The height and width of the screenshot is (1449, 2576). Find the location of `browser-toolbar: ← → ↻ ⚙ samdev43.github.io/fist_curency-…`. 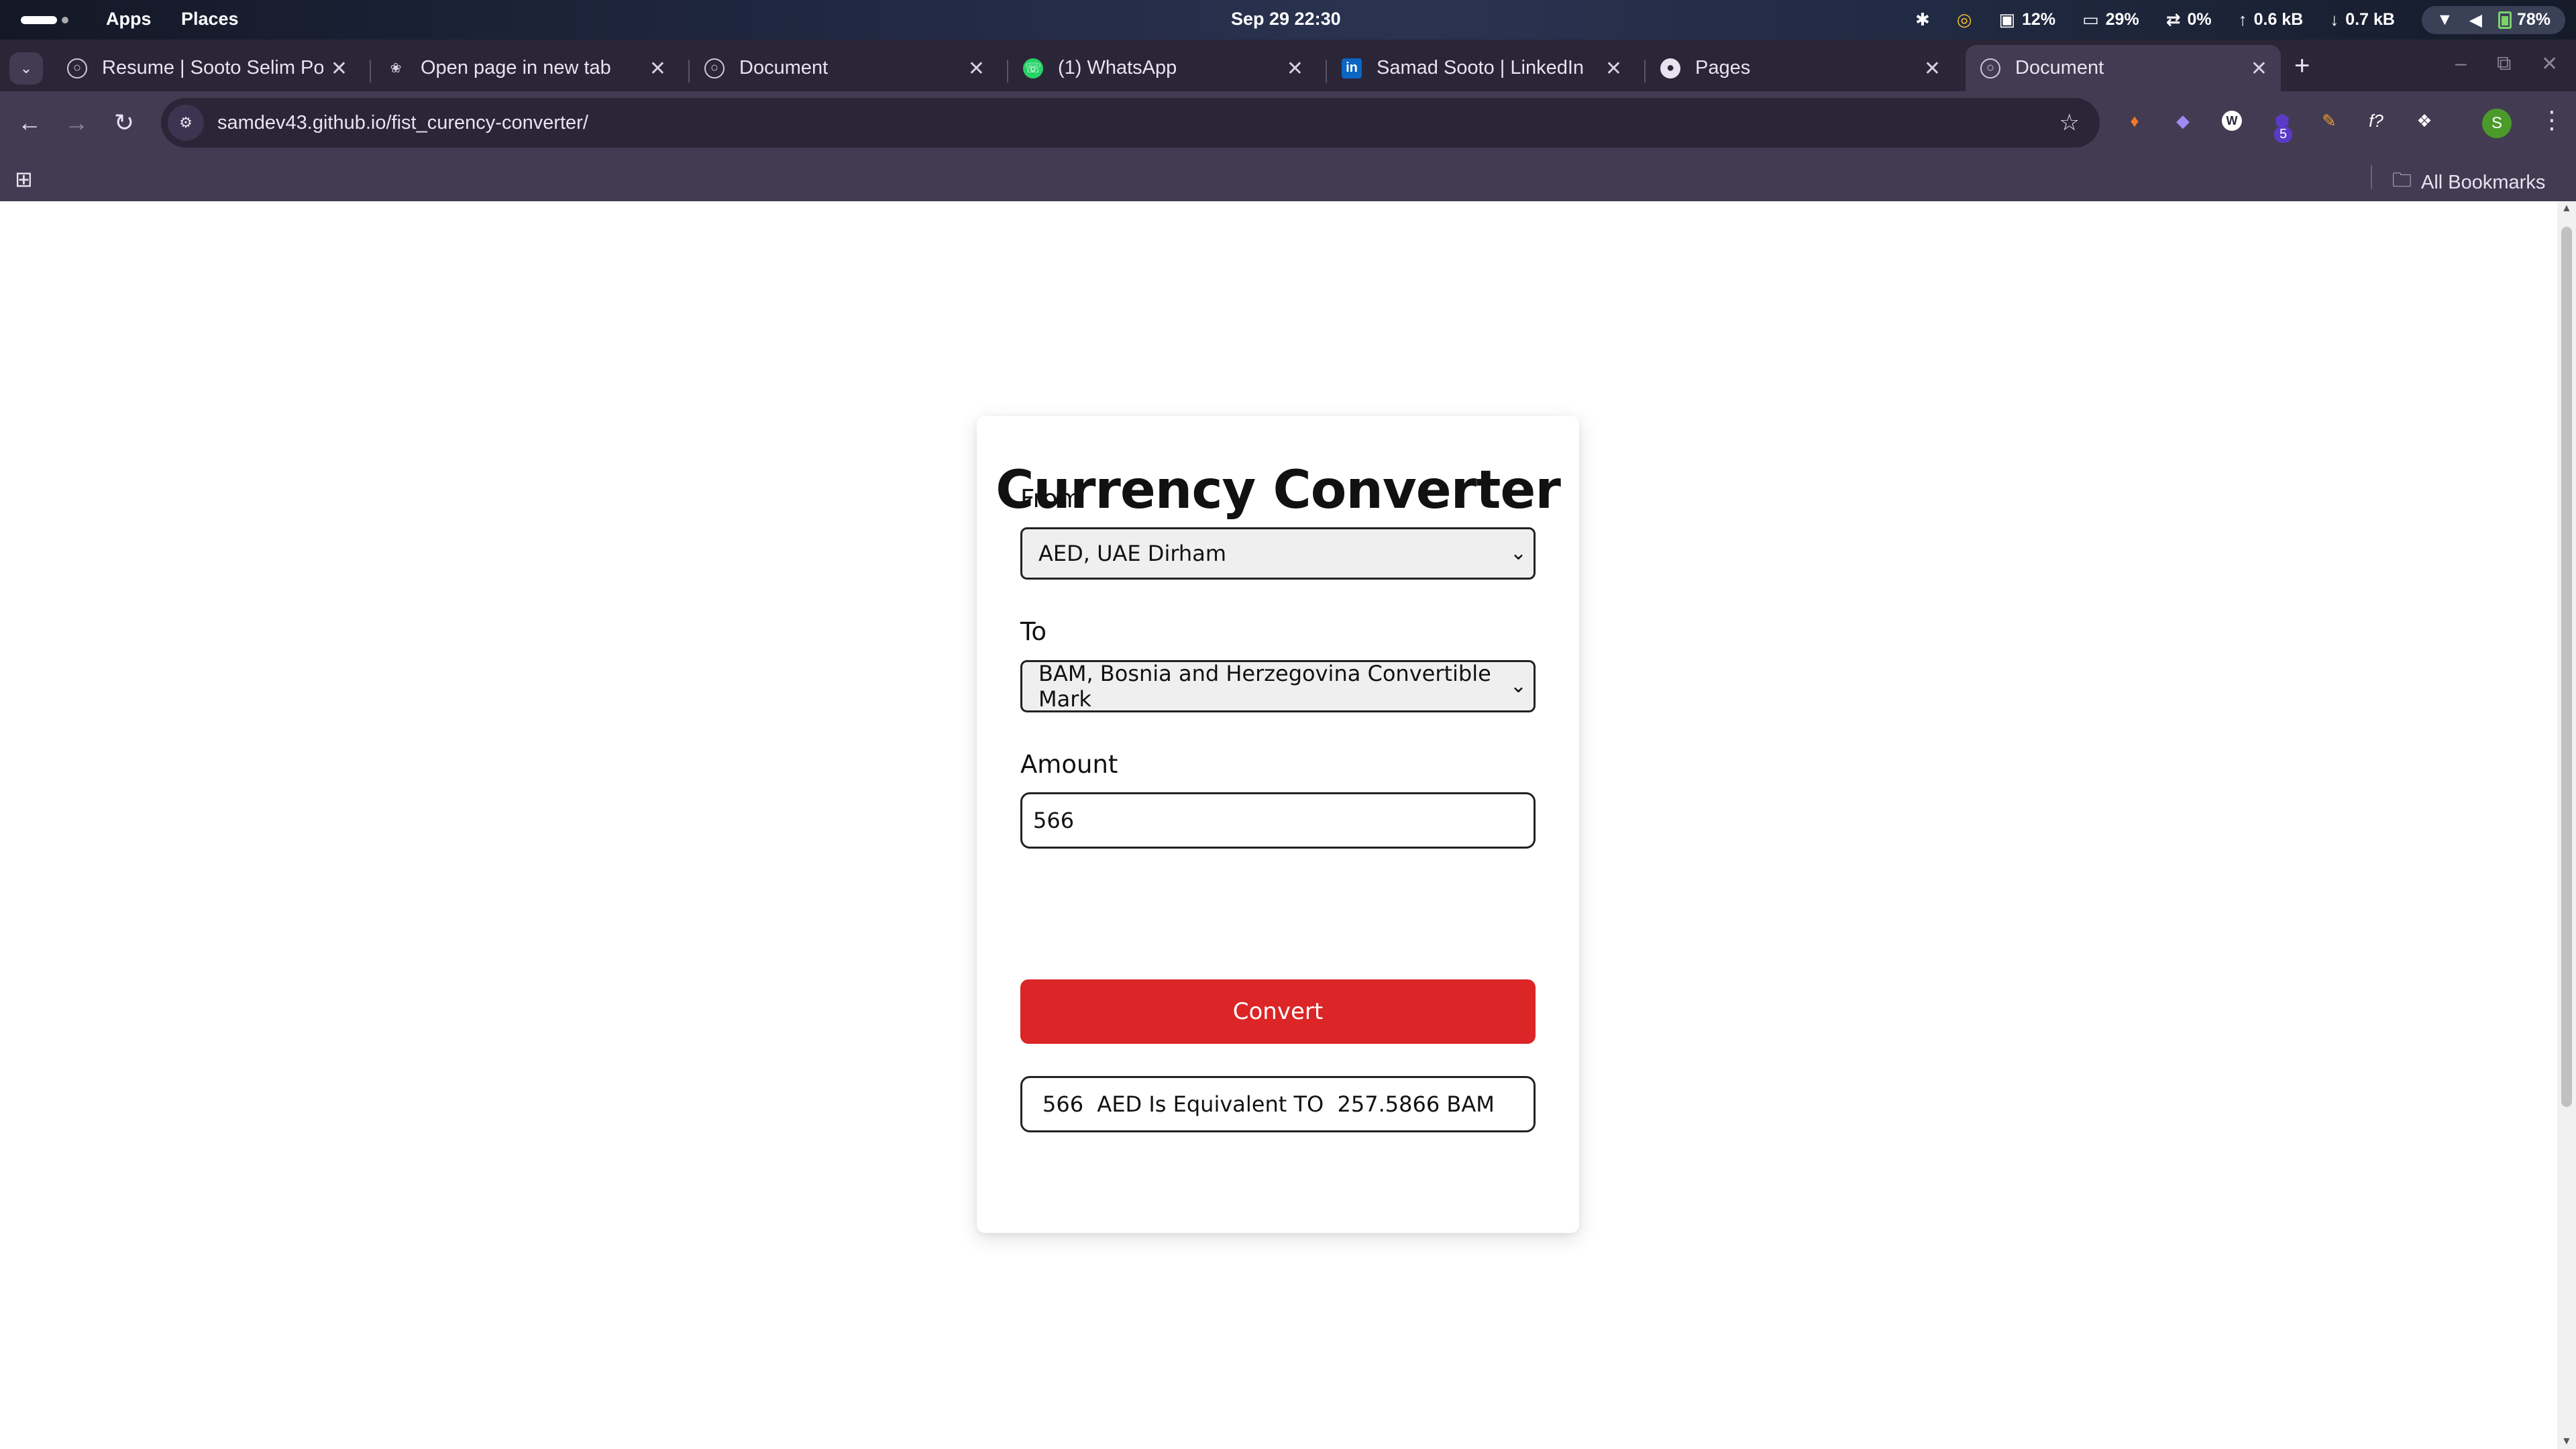

browser-toolbar: ← → ↻ ⚙ samdev43.github.io/fist_curency-… is located at coordinates (1288, 123).